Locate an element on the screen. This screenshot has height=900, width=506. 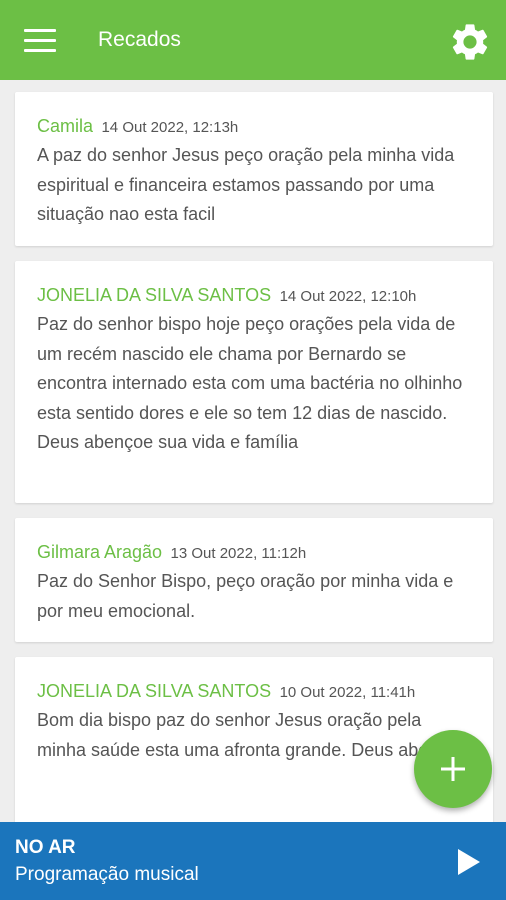
plus-icon is located at coordinates (453, 769).